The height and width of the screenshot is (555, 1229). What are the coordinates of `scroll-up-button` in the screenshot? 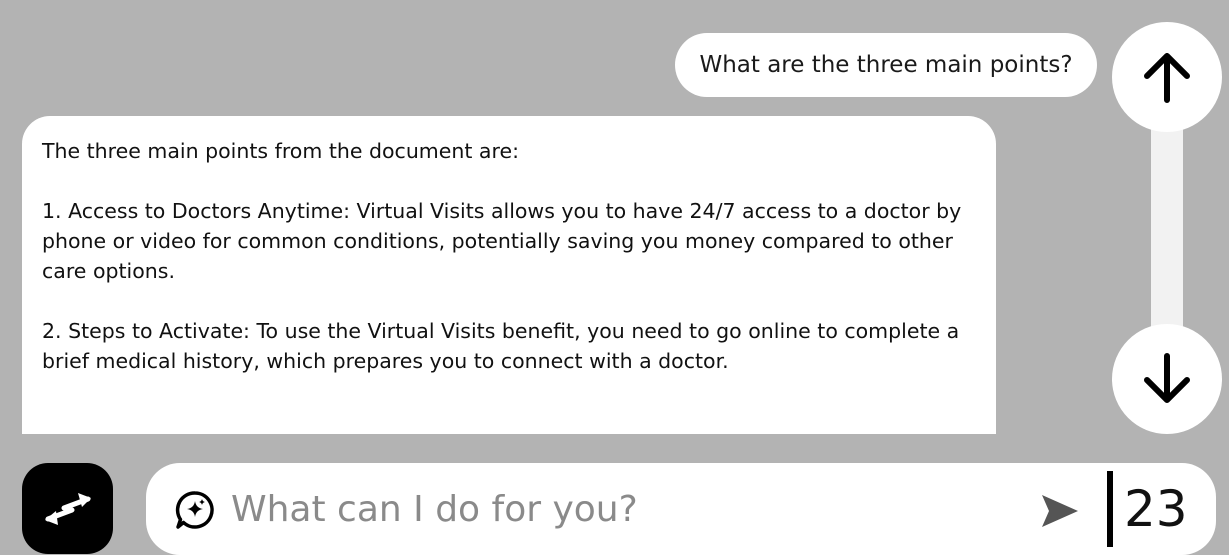 It's located at (1167, 77).